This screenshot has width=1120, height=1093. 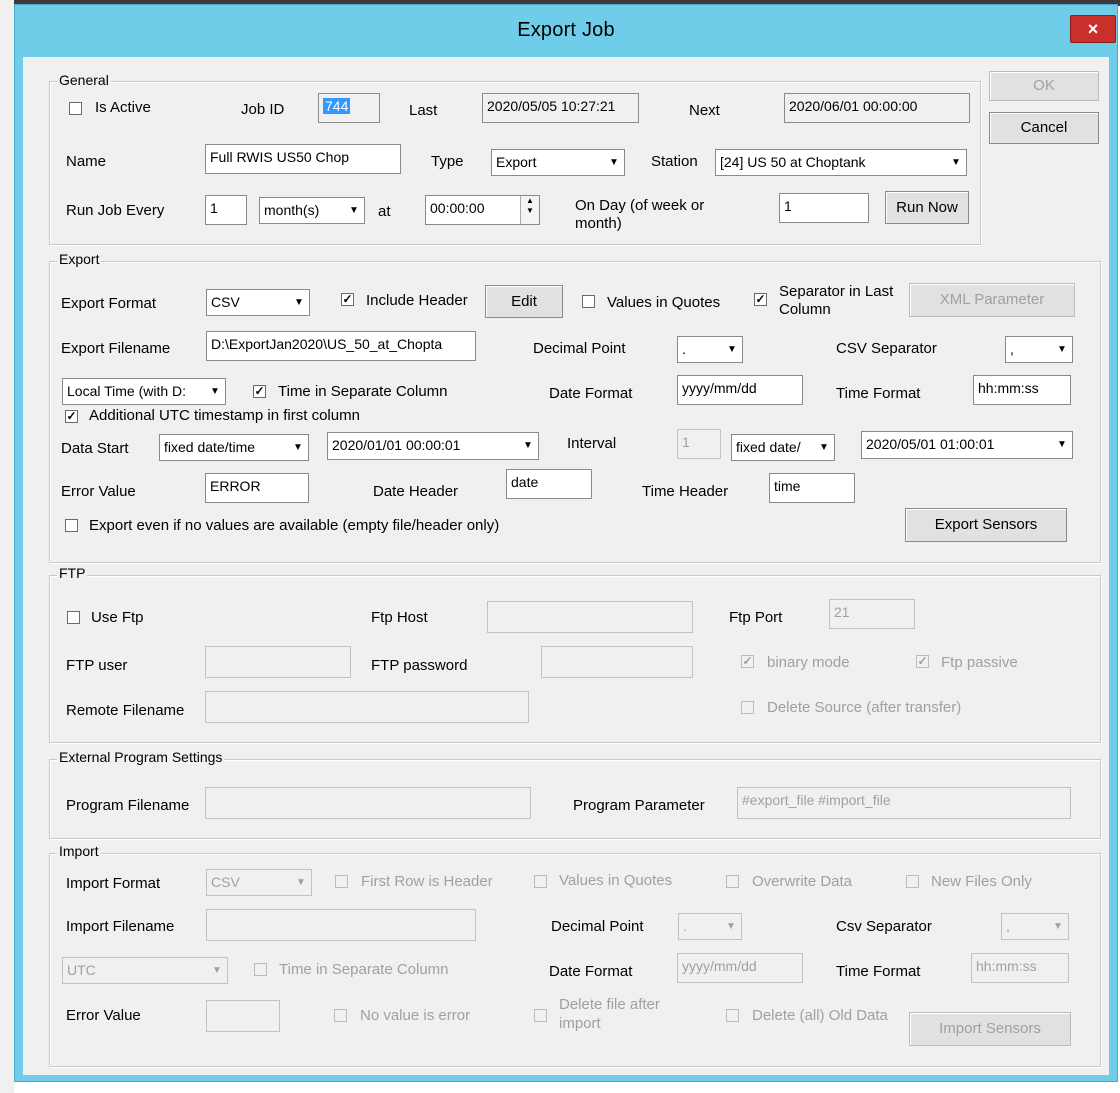 What do you see at coordinates (341, 346) in the screenshot?
I see `export-filename-field: D:\ExportJan2020\US_50_at_Chopta` at bounding box center [341, 346].